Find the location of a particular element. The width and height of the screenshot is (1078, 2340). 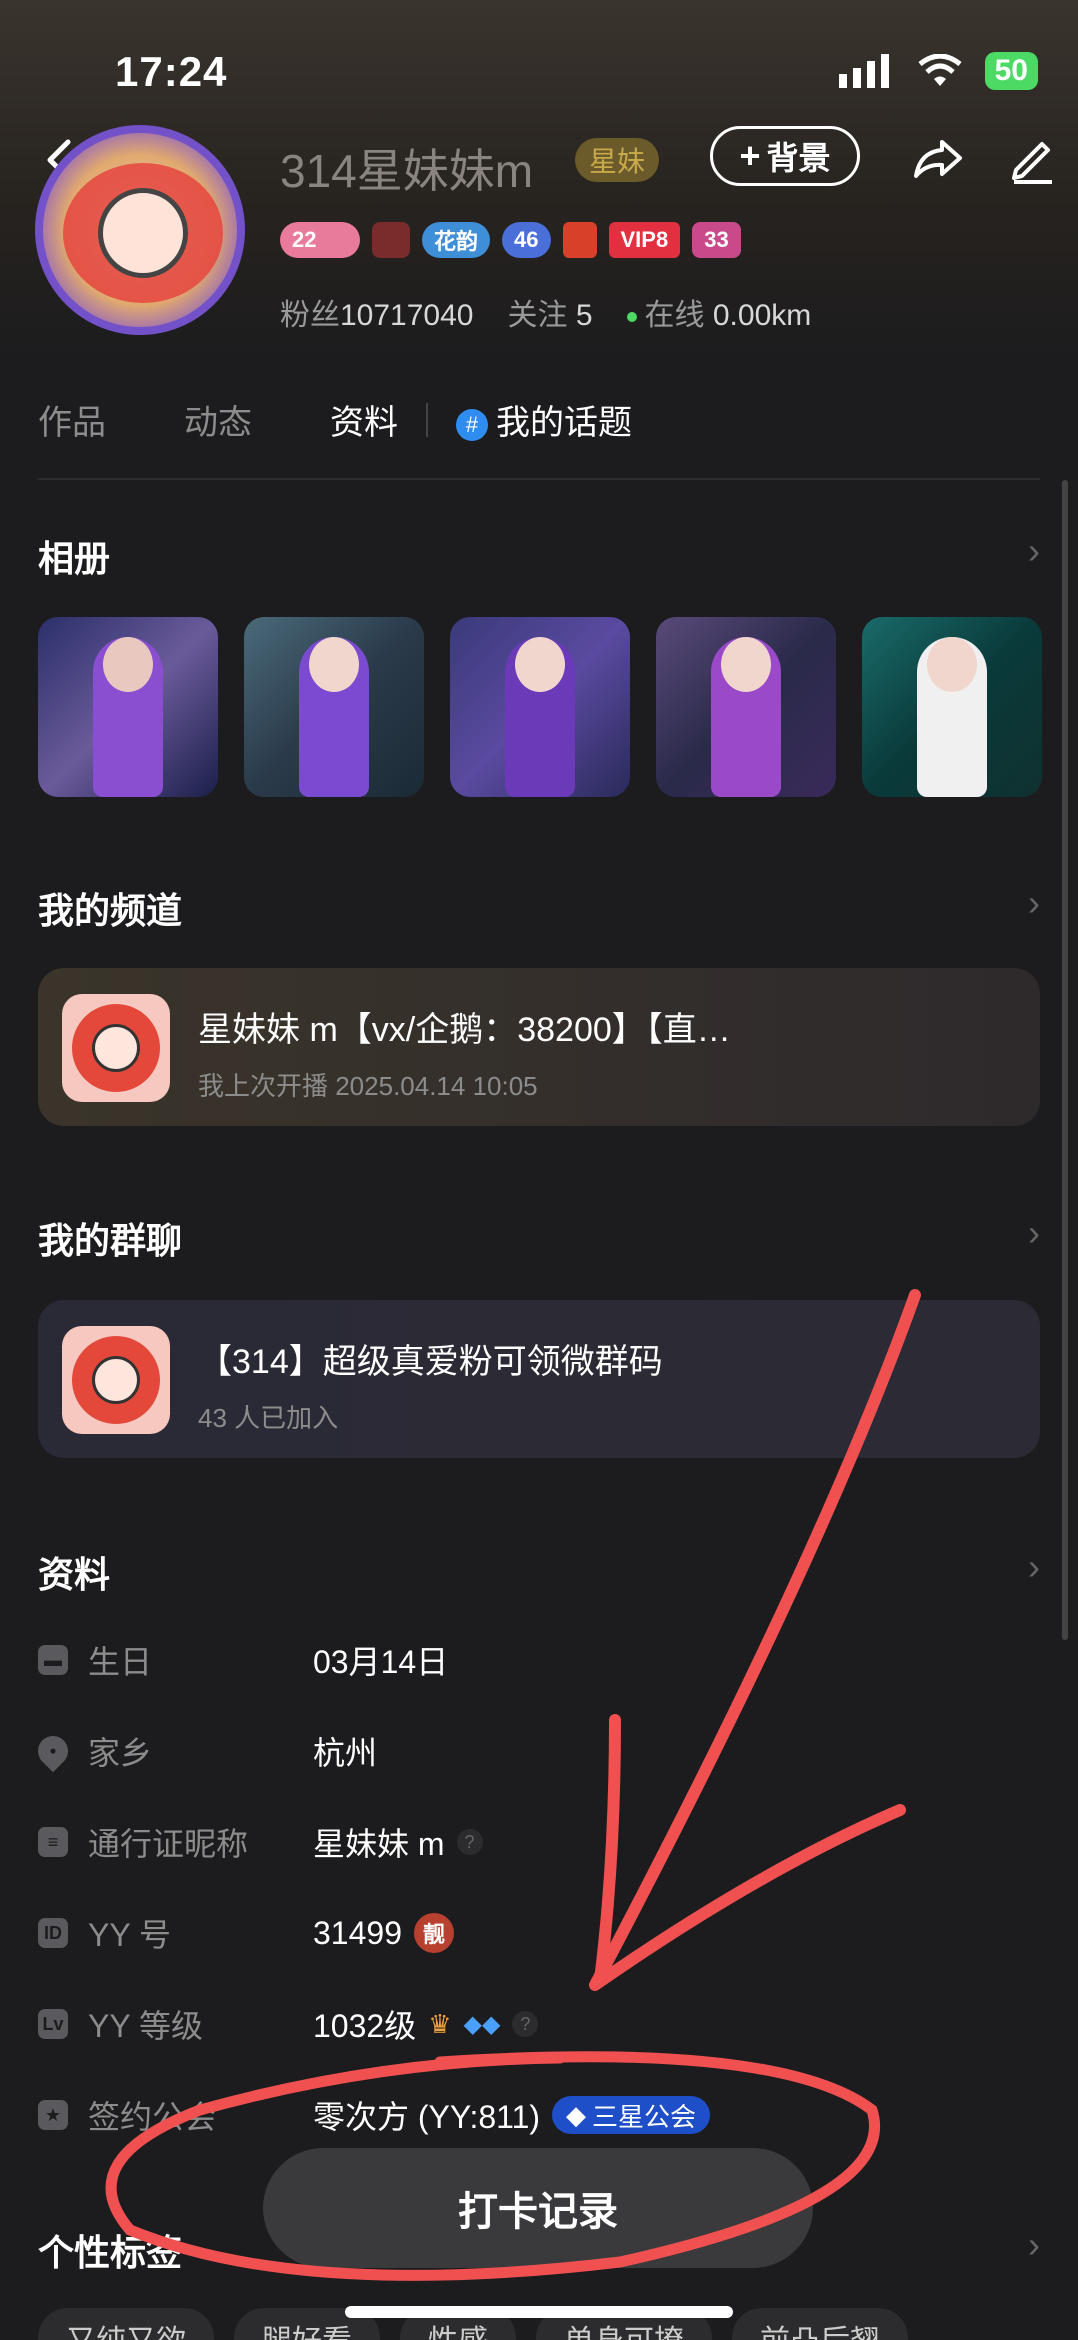

diamond-icon: ◆ is located at coordinates (576, 2114).